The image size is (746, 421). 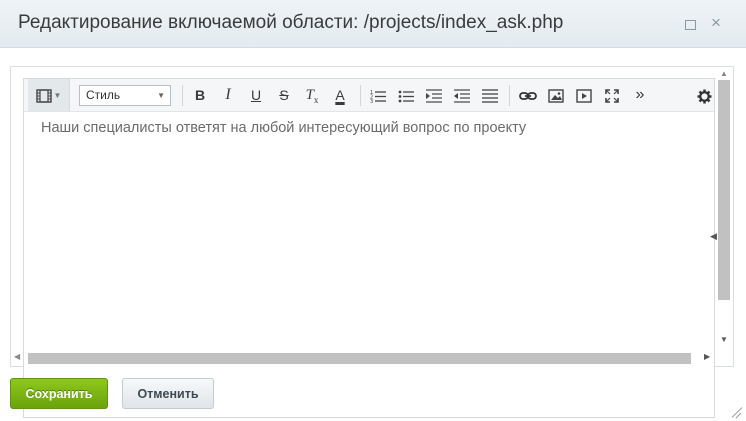 What do you see at coordinates (724, 190) in the screenshot?
I see `vertical-scroll-thumb` at bounding box center [724, 190].